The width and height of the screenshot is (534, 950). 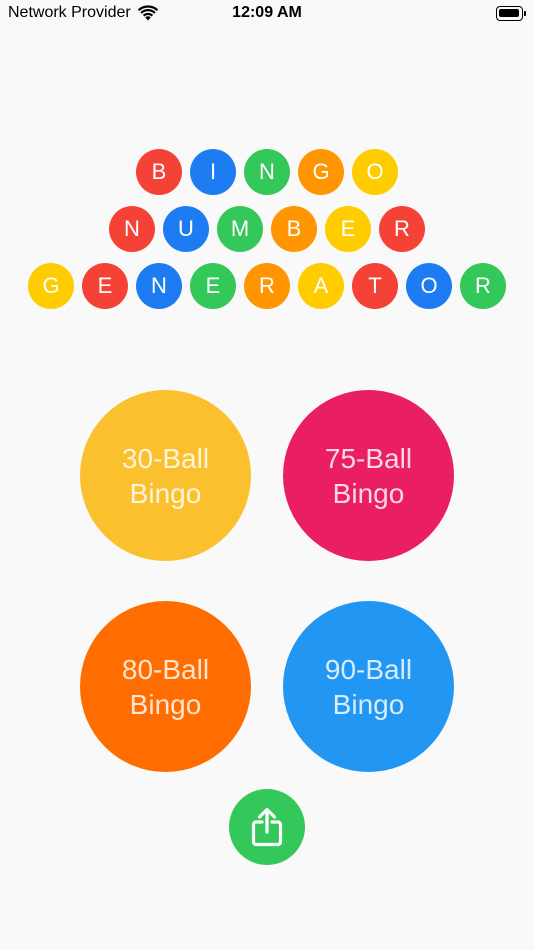 I want to click on title-letter-ball: I, so click(x=213, y=172).